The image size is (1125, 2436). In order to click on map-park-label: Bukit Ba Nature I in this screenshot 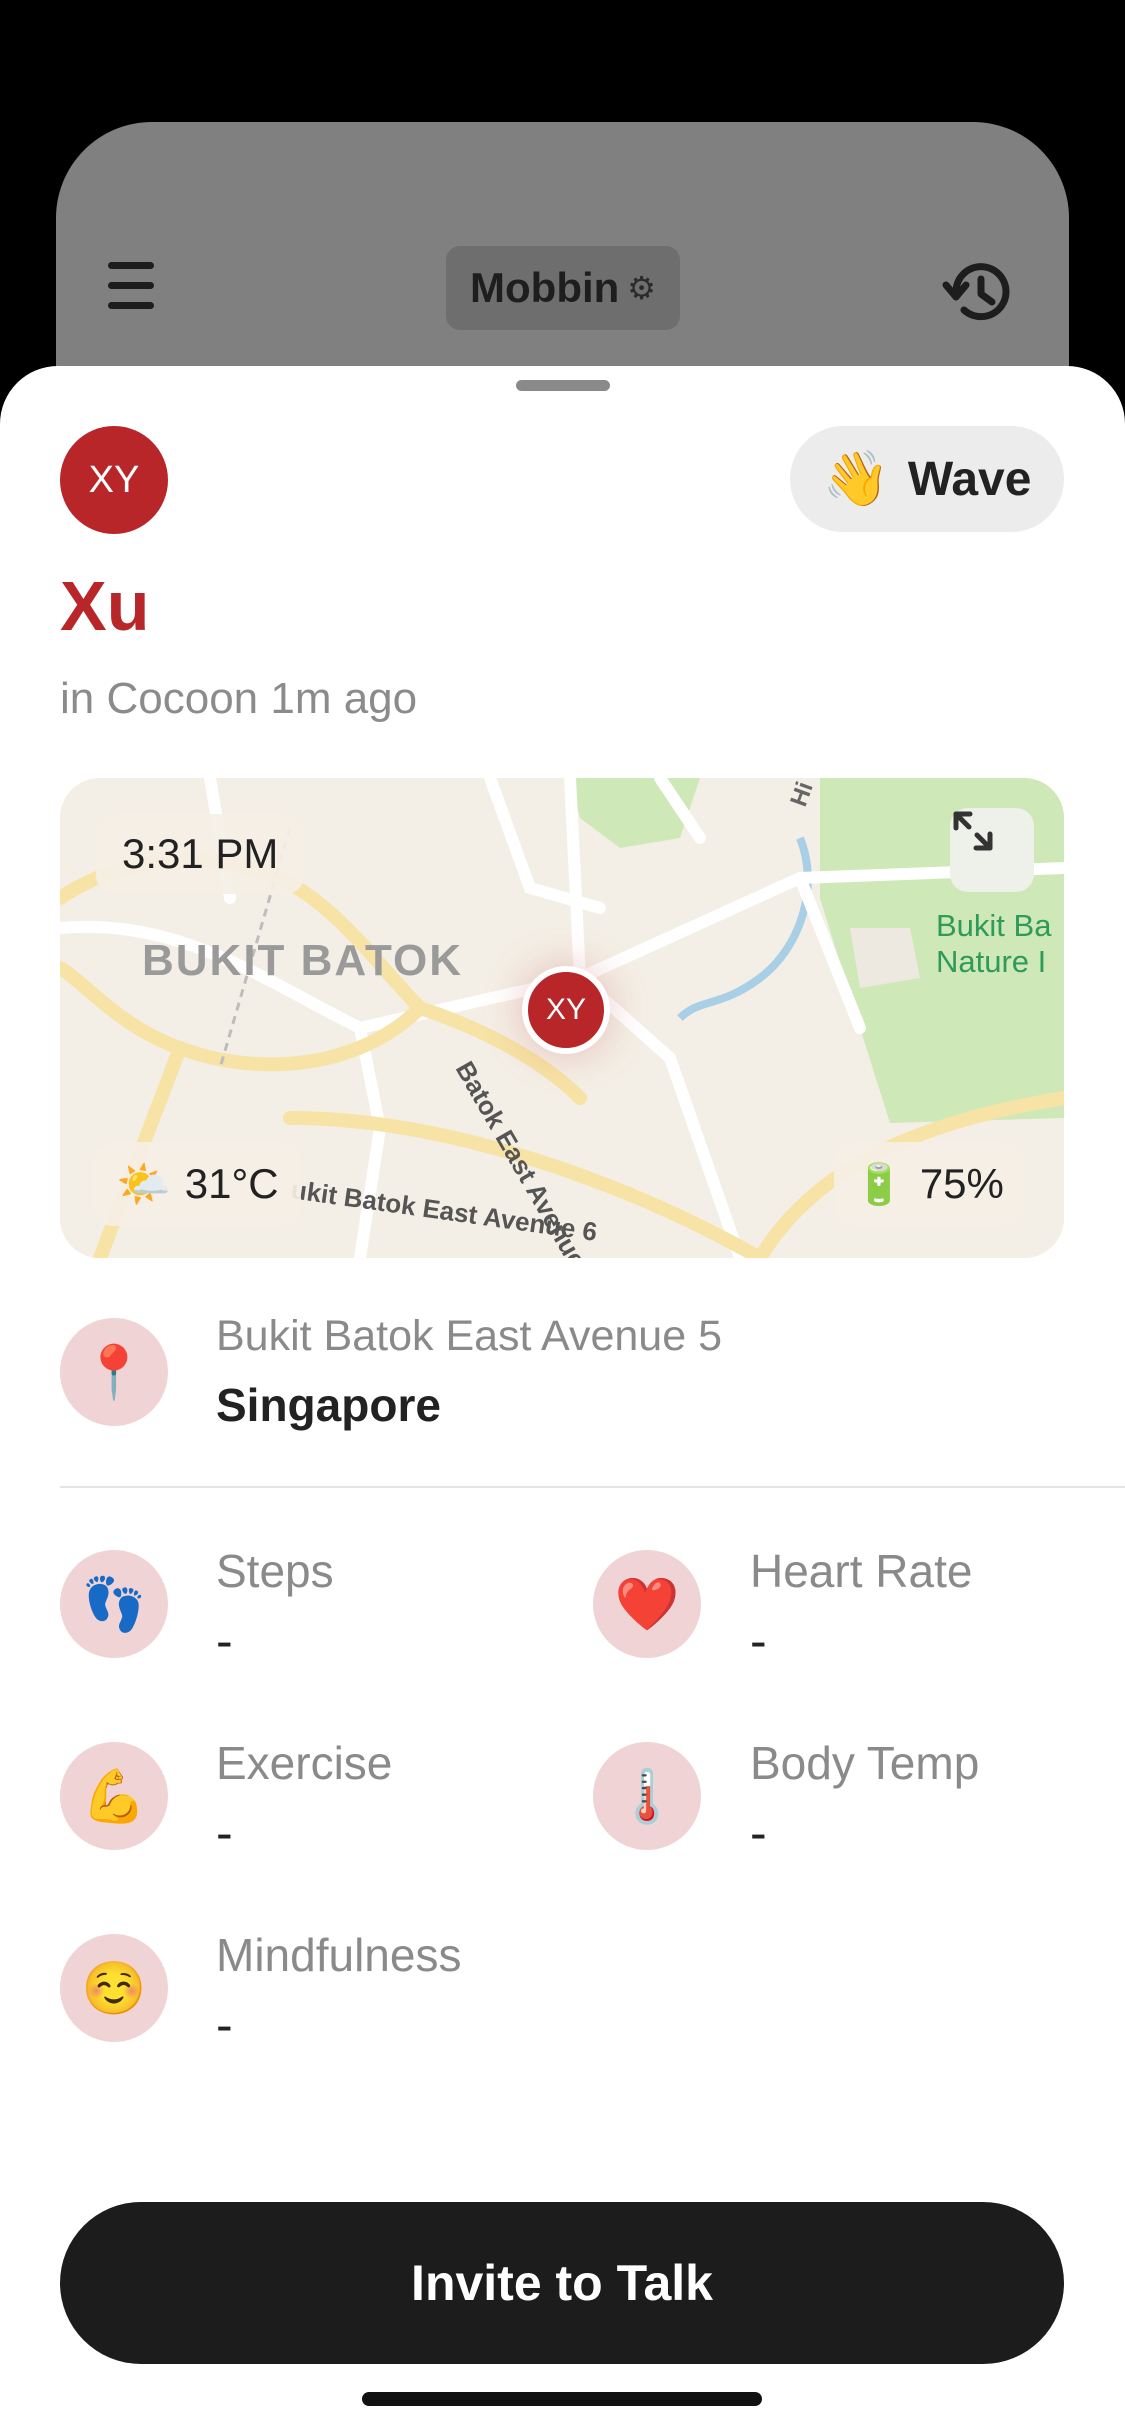, I will do `click(994, 943)`.